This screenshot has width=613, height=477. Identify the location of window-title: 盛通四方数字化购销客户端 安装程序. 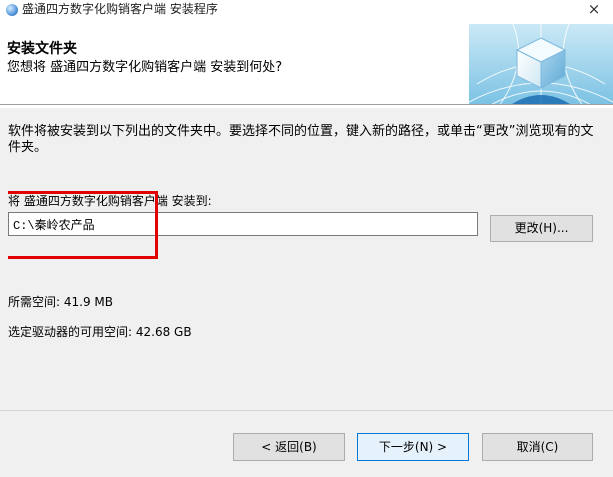
(120, 9).